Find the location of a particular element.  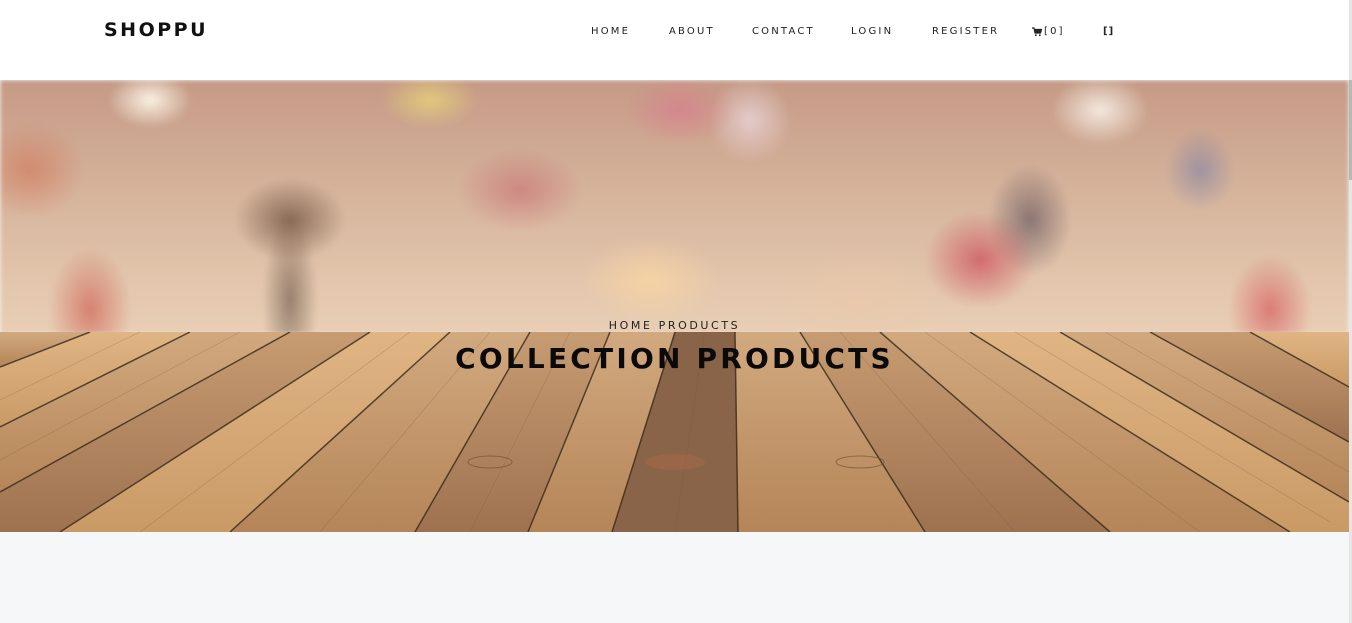

nav-contact: CONTACT is located at coordinates (783, 32).